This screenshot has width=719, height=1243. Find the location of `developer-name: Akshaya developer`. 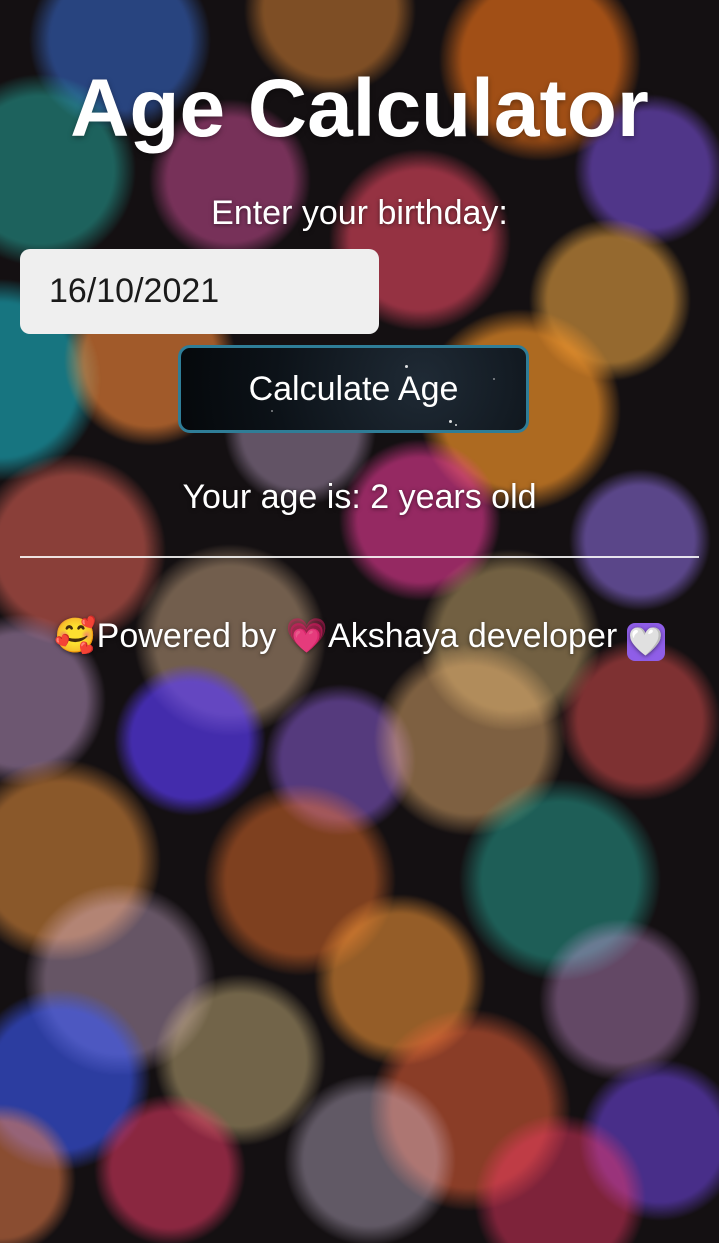

developer-name: Akshaya developer is located at coordinates (473, 636).